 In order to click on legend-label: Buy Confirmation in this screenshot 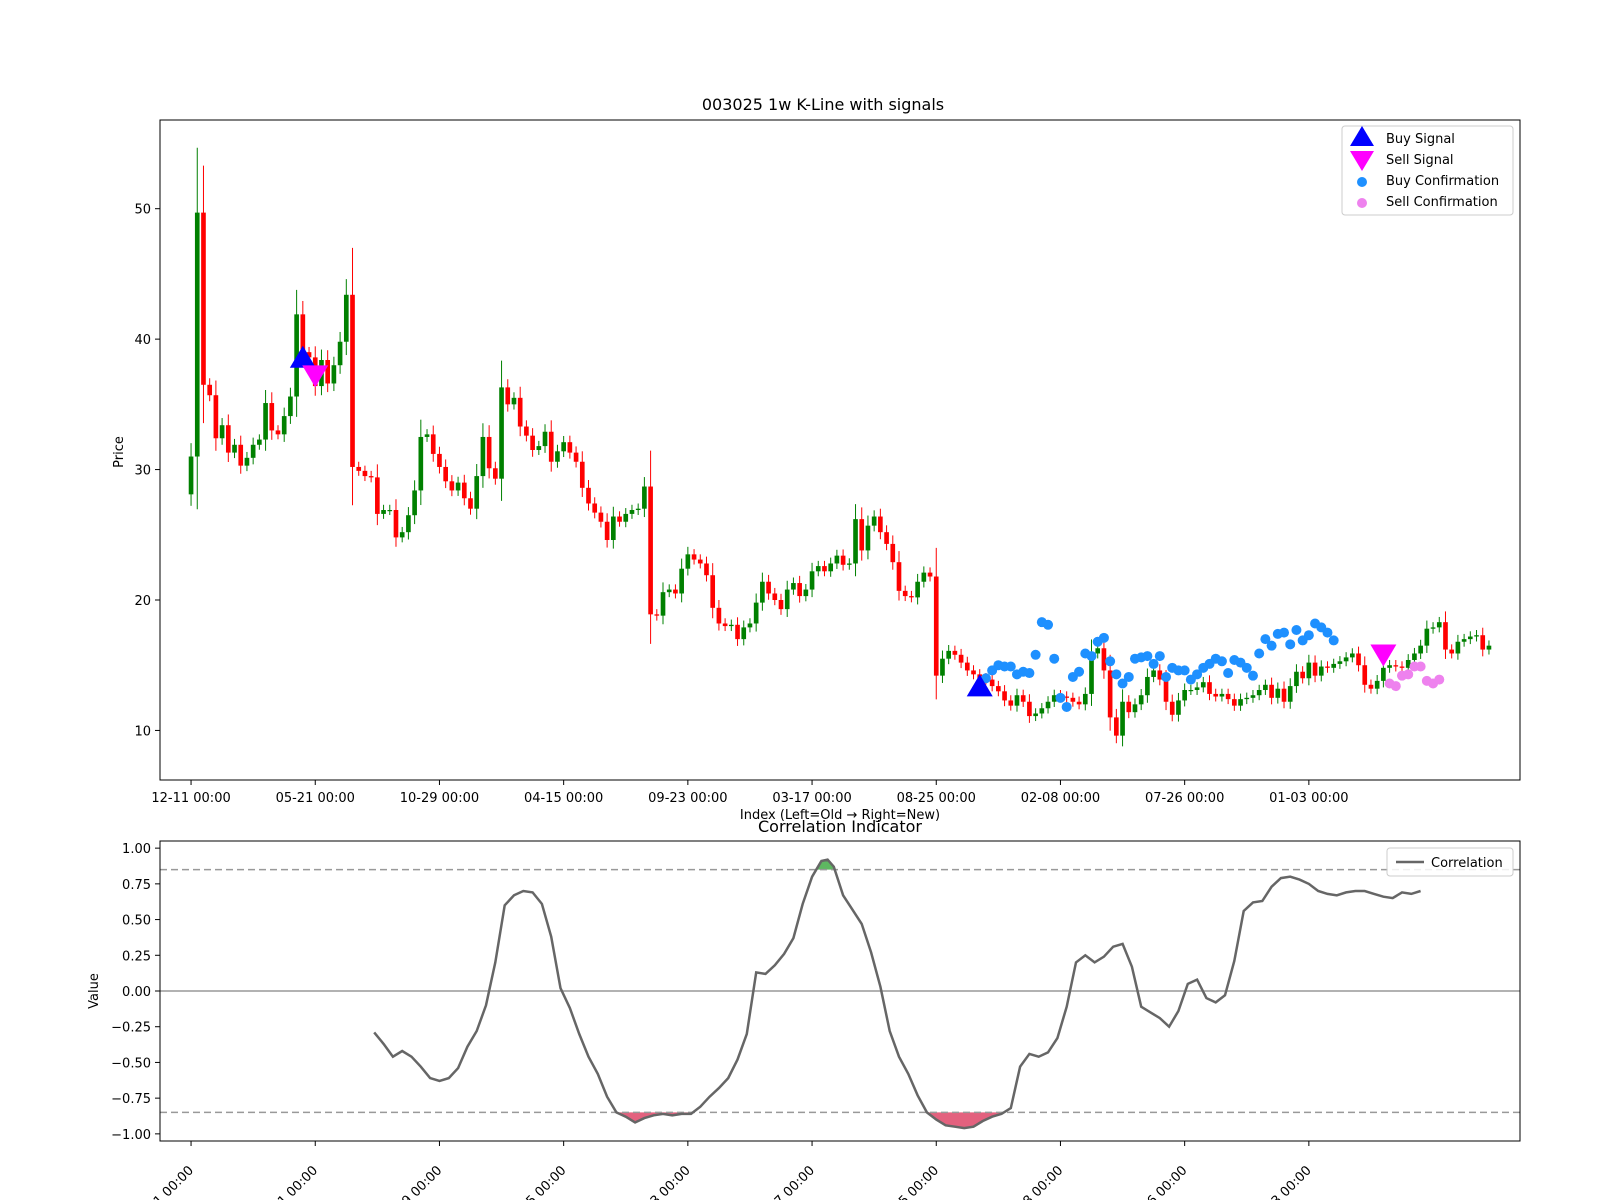, I will do `click(1442, 181)`.